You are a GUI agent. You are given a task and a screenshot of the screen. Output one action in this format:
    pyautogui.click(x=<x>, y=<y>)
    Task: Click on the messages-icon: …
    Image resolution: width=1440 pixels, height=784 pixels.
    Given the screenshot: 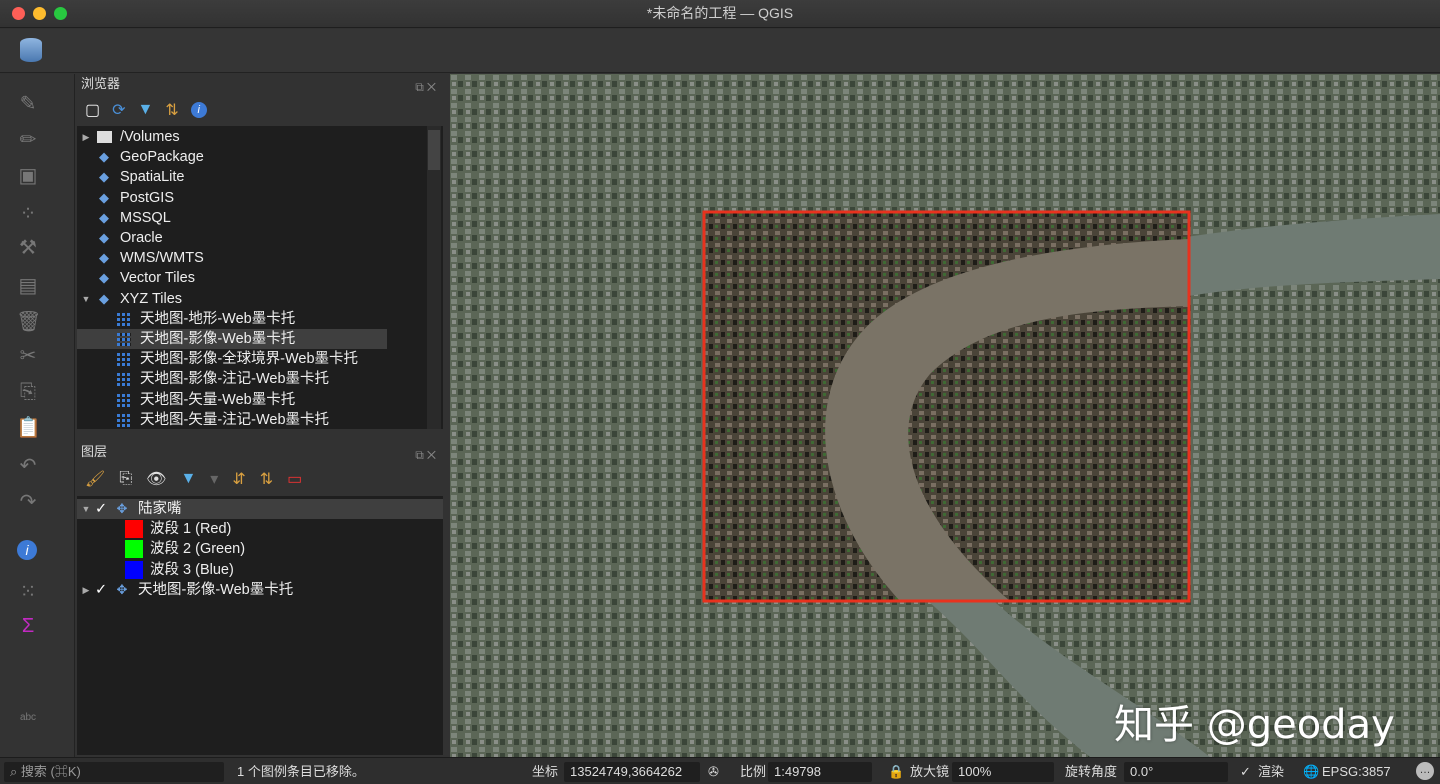 What is the action you would take?
    pyautogui.click(x=1425, y=771)
    